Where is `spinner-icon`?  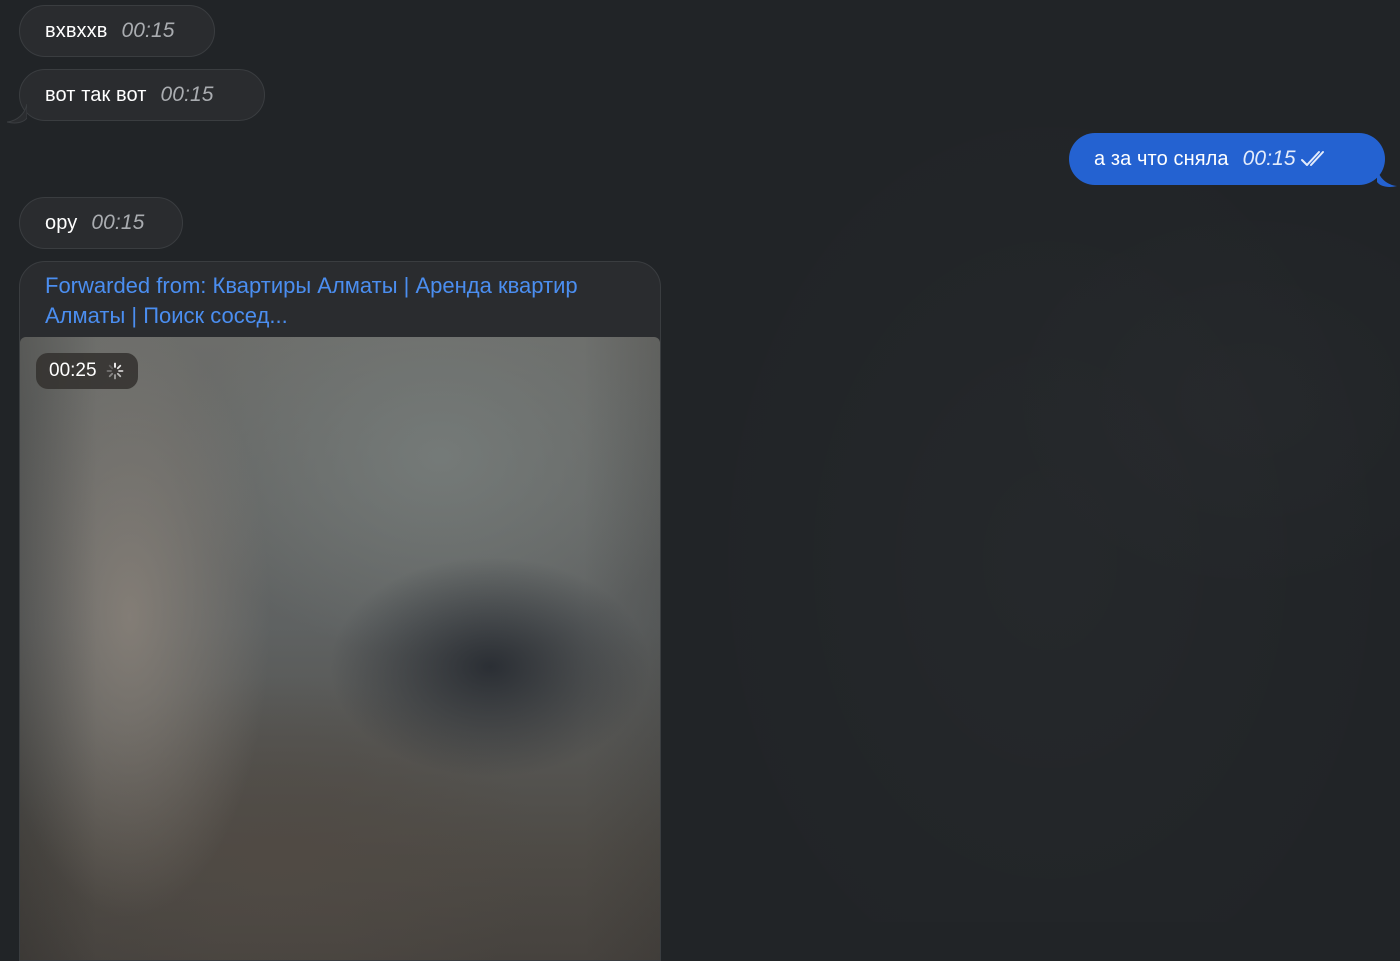 spinner-icon is located at coordinates (115, 371).